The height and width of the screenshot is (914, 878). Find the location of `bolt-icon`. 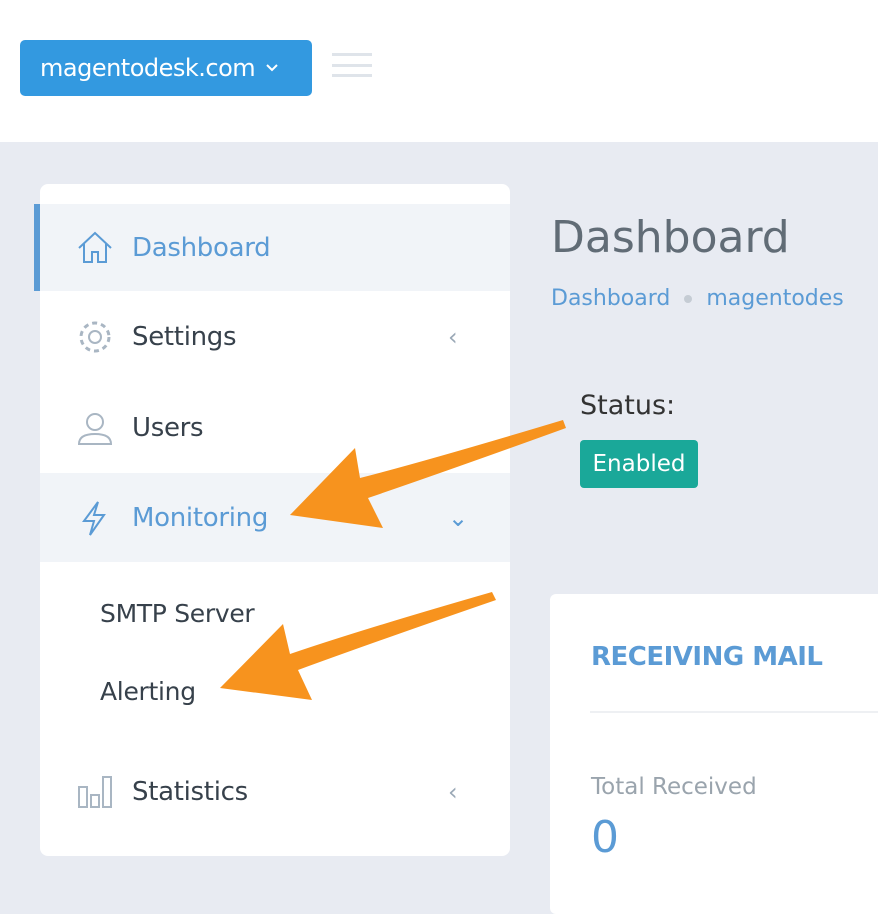

bolt-icon is located at coordinates (94, 518).